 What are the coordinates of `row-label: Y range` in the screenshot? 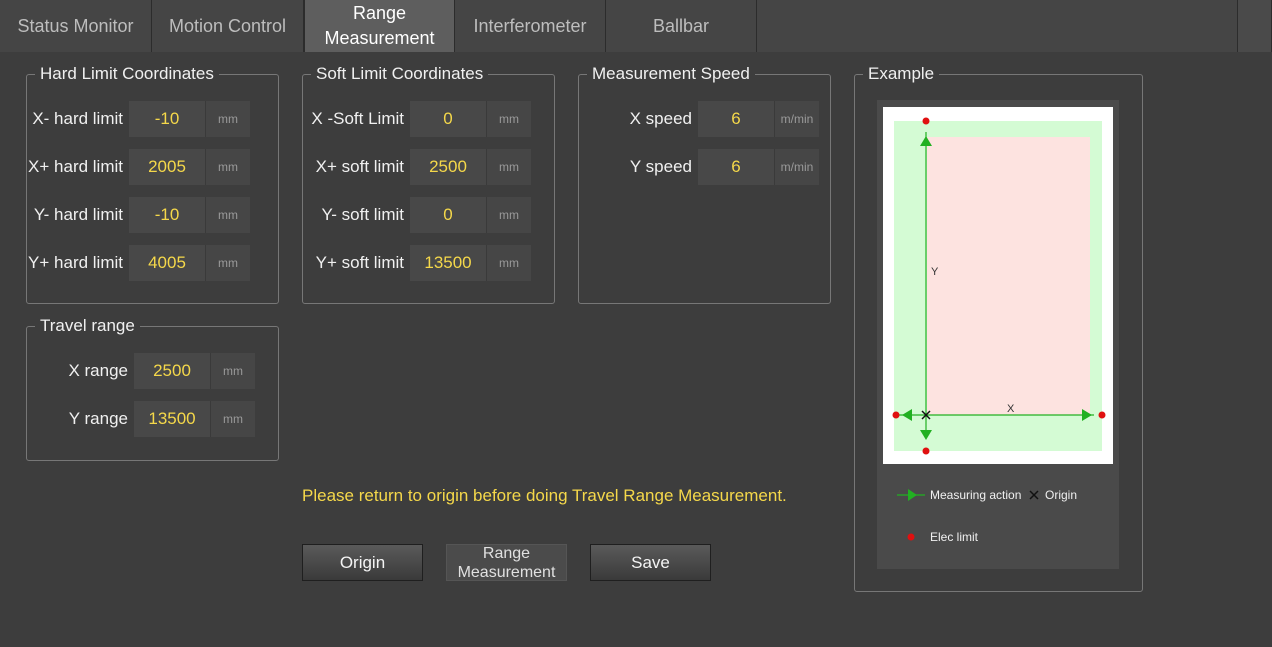 It's located at (98, 418).